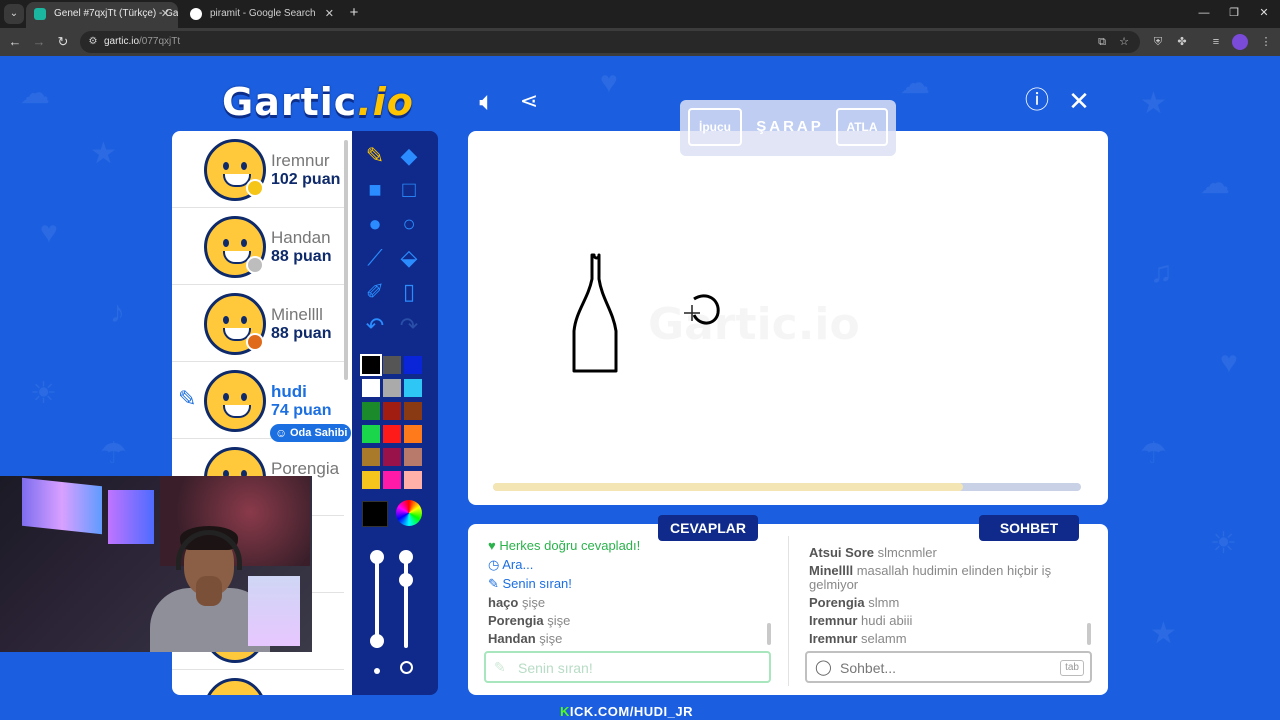  What do you see at coordinates (487, 101) in the screenshot?
I see `sound-icon: 🔈︎` at bounding box center [487, 101].